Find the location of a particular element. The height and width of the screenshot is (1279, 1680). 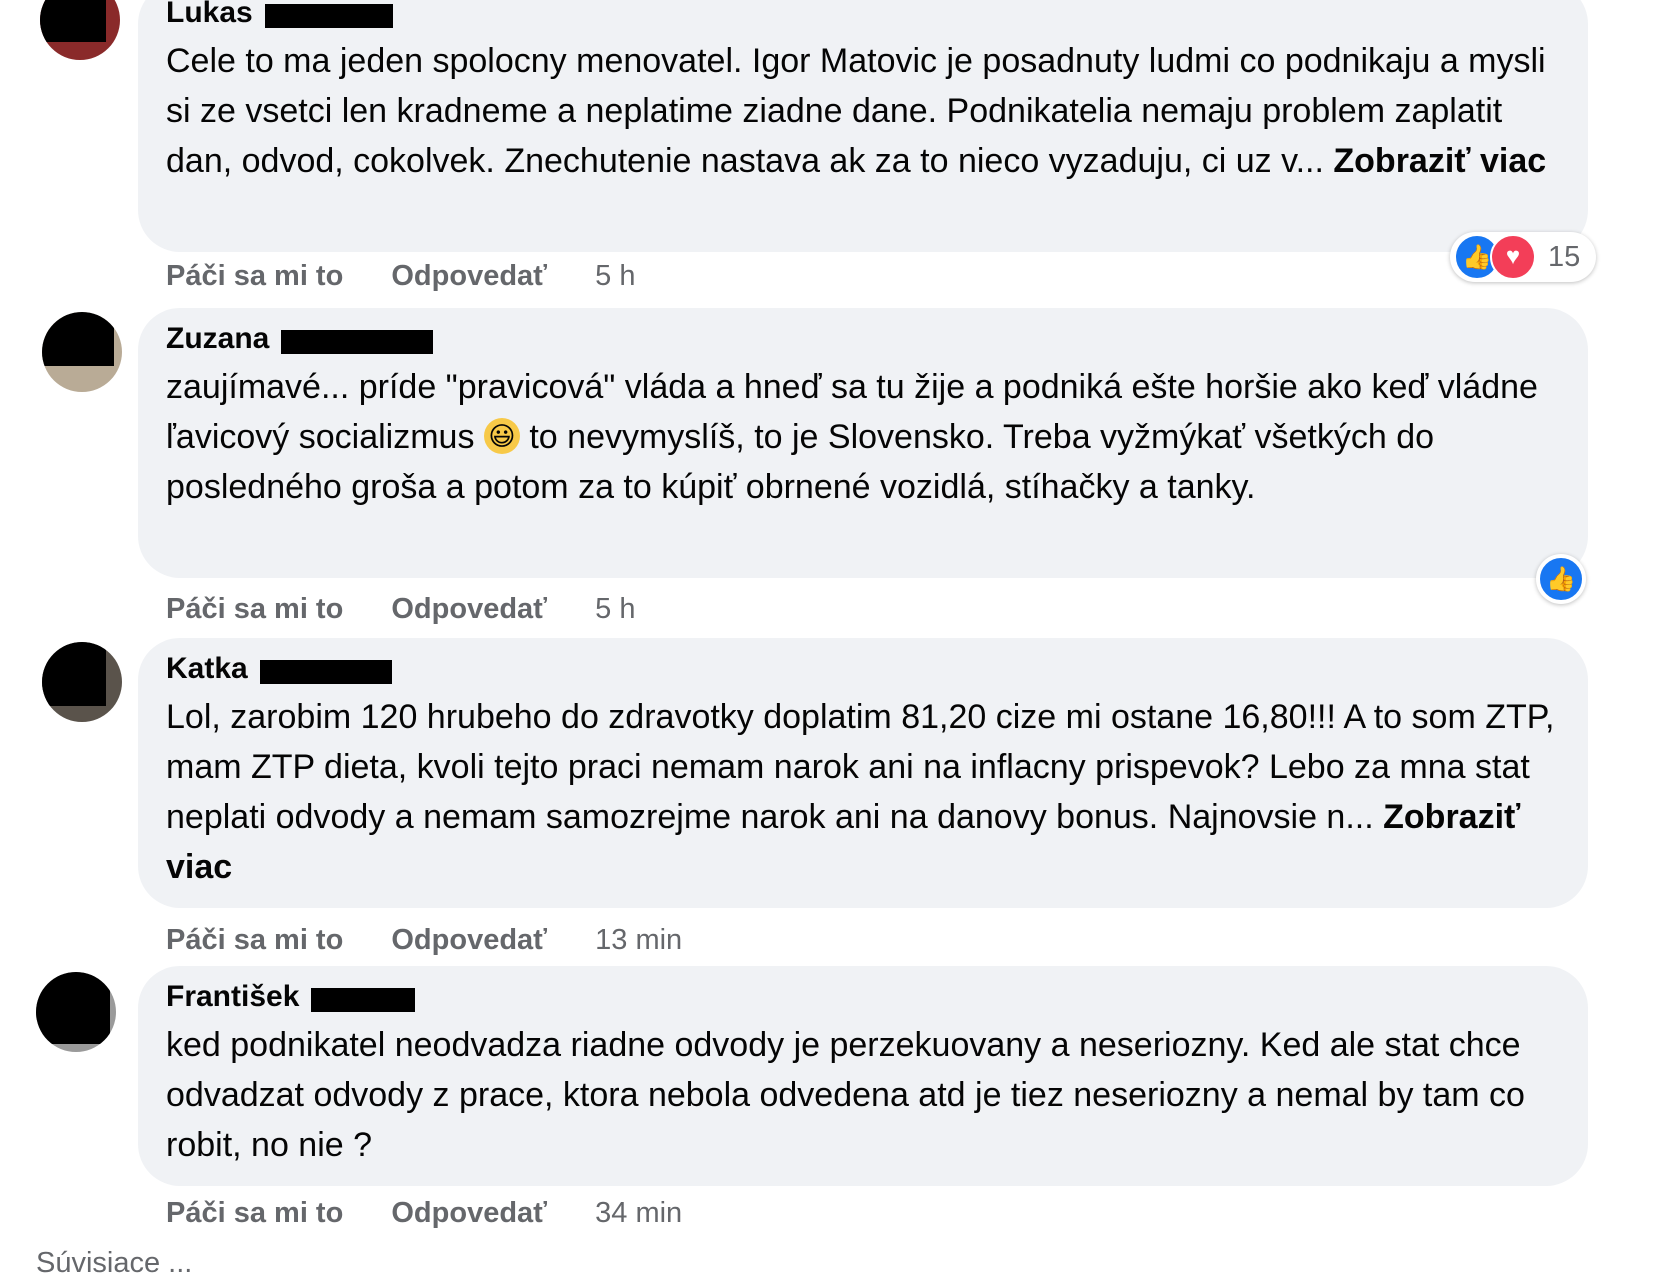

author-row: Lukas is located at coordinates (864, 15).